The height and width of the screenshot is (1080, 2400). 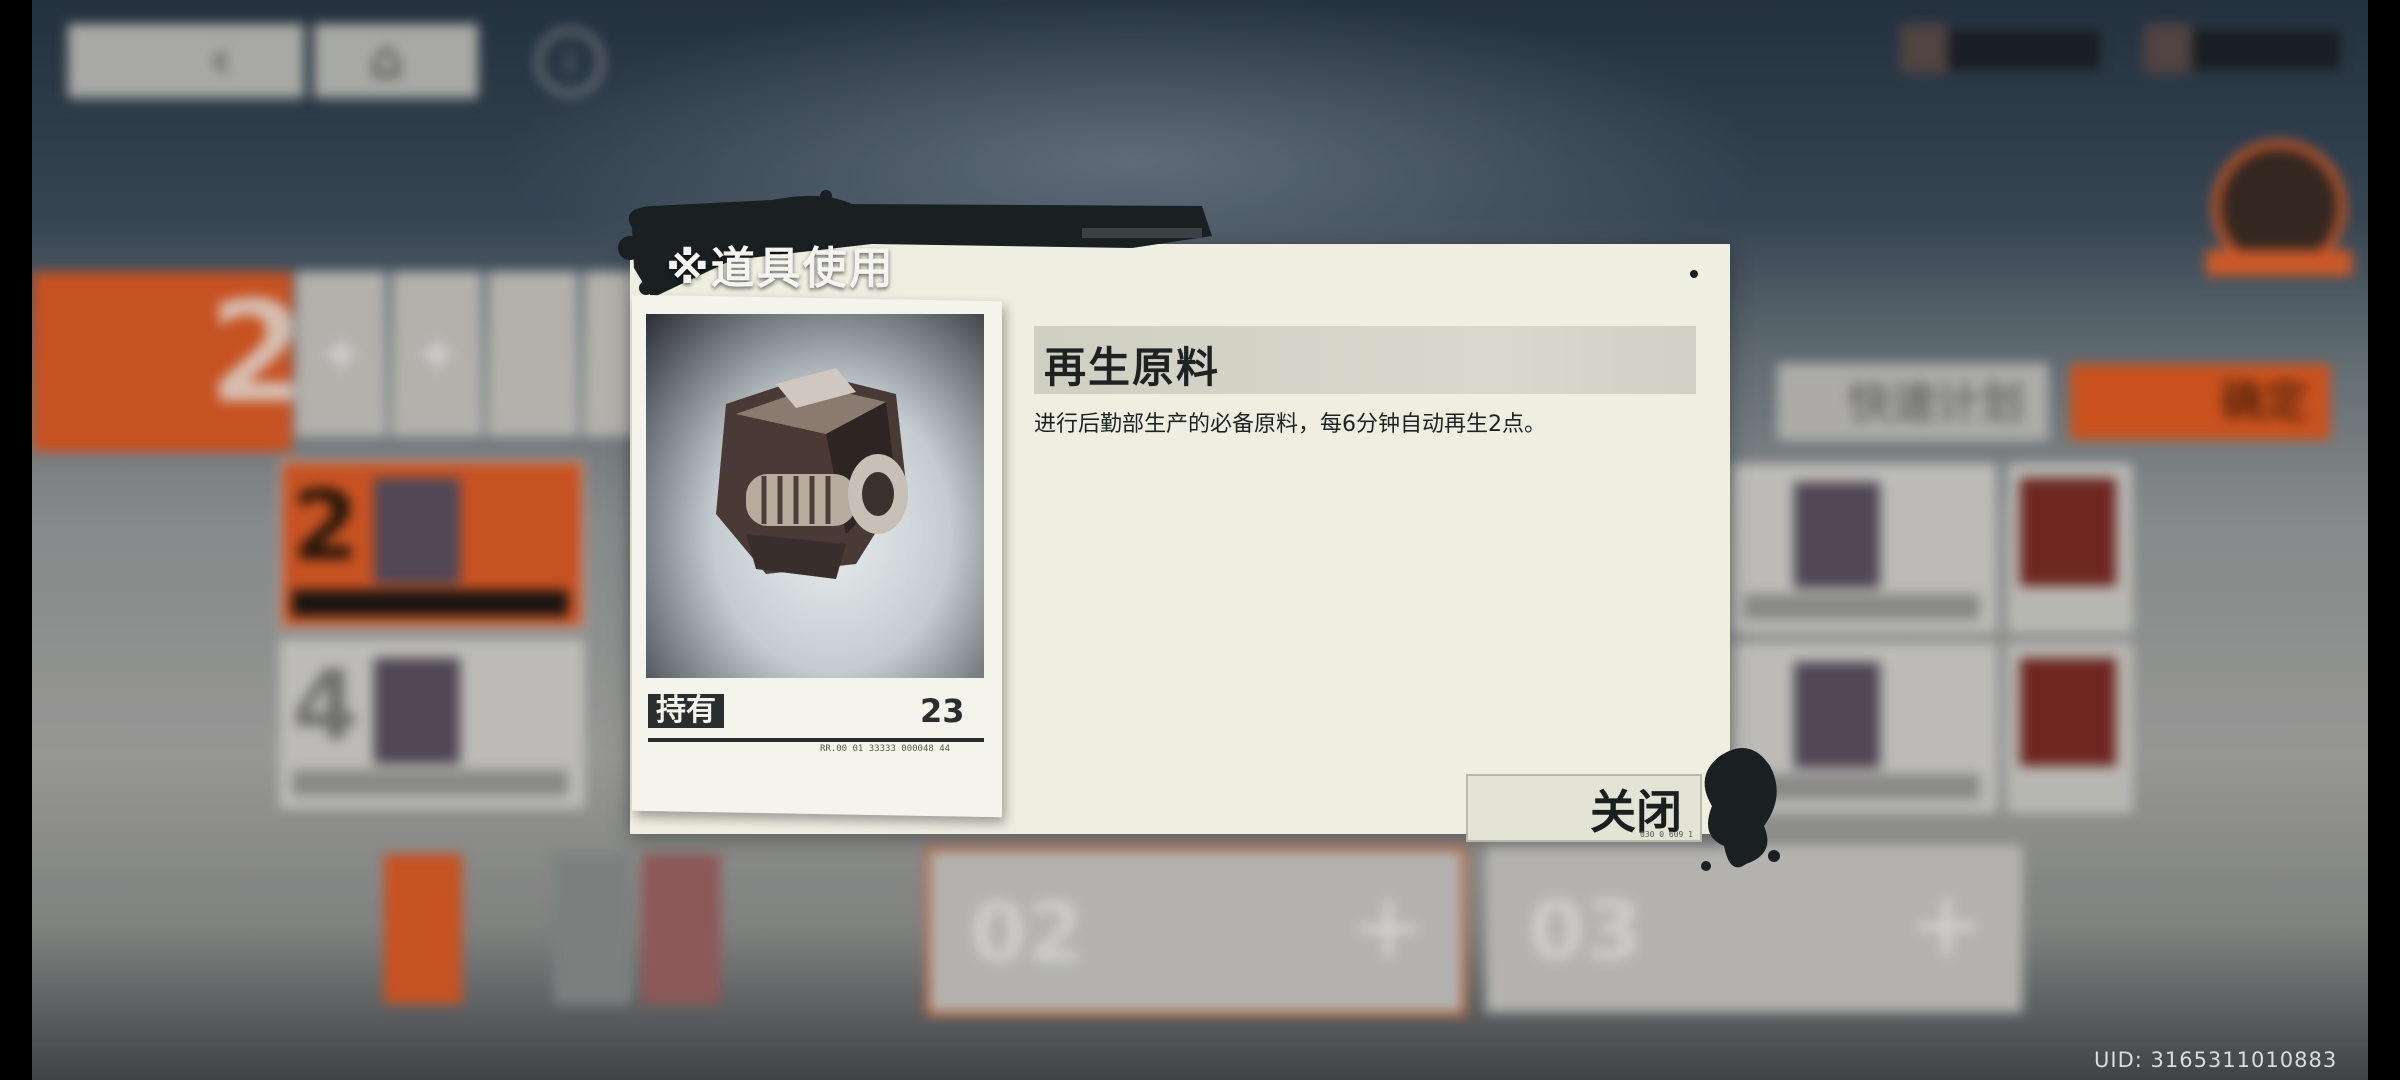 What do you see at coordinates (1290, 424) in the screenshot?
I see `item-description: 进行后勤部生产的必备原料，每6分钟自动再生2点。` at bounding box center [1290, 424].